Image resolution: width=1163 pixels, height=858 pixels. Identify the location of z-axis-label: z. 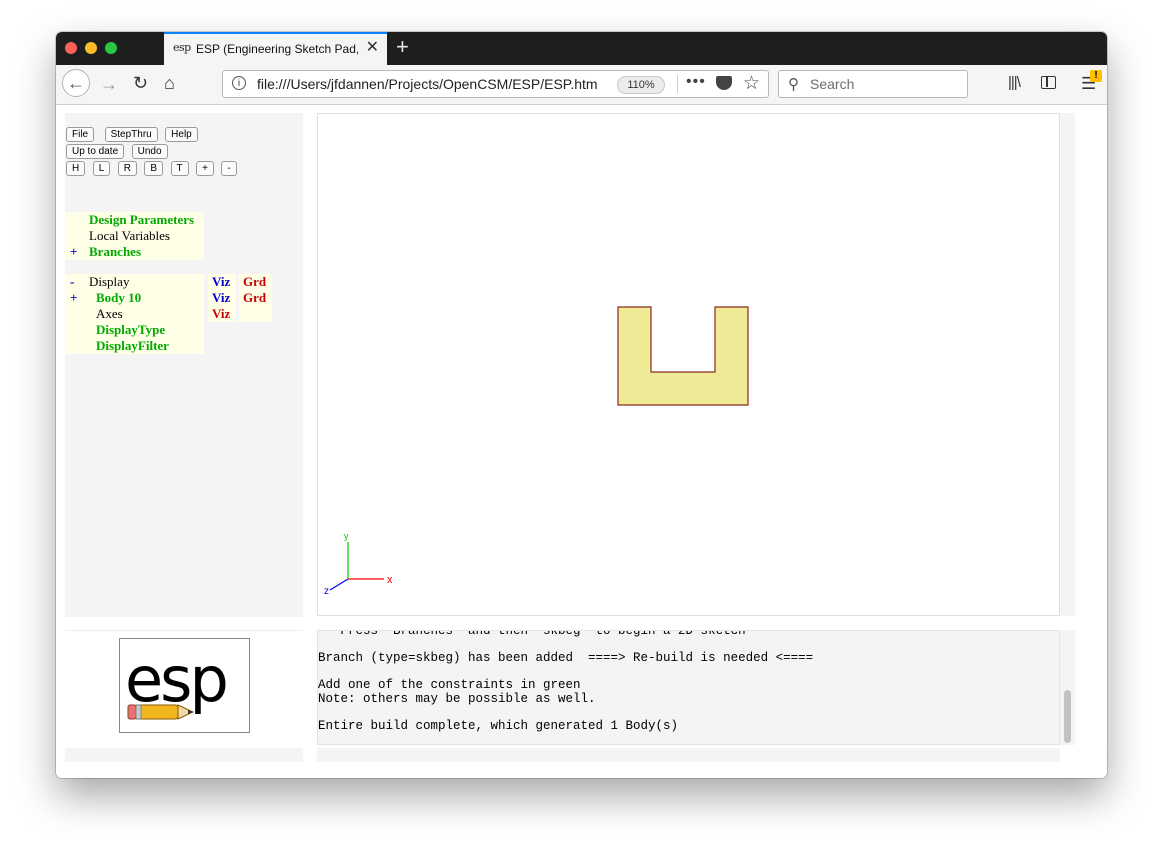
(326, 591).